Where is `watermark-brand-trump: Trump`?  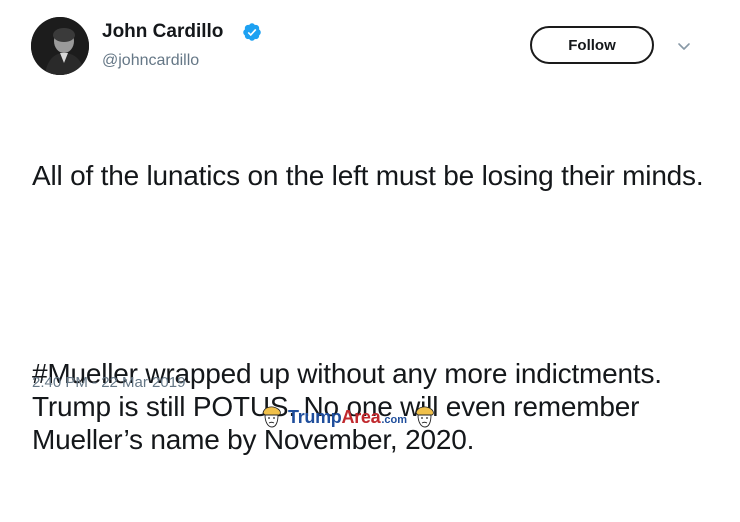 watermark-brand-trump: Trump is located at coordinates (315, 416).